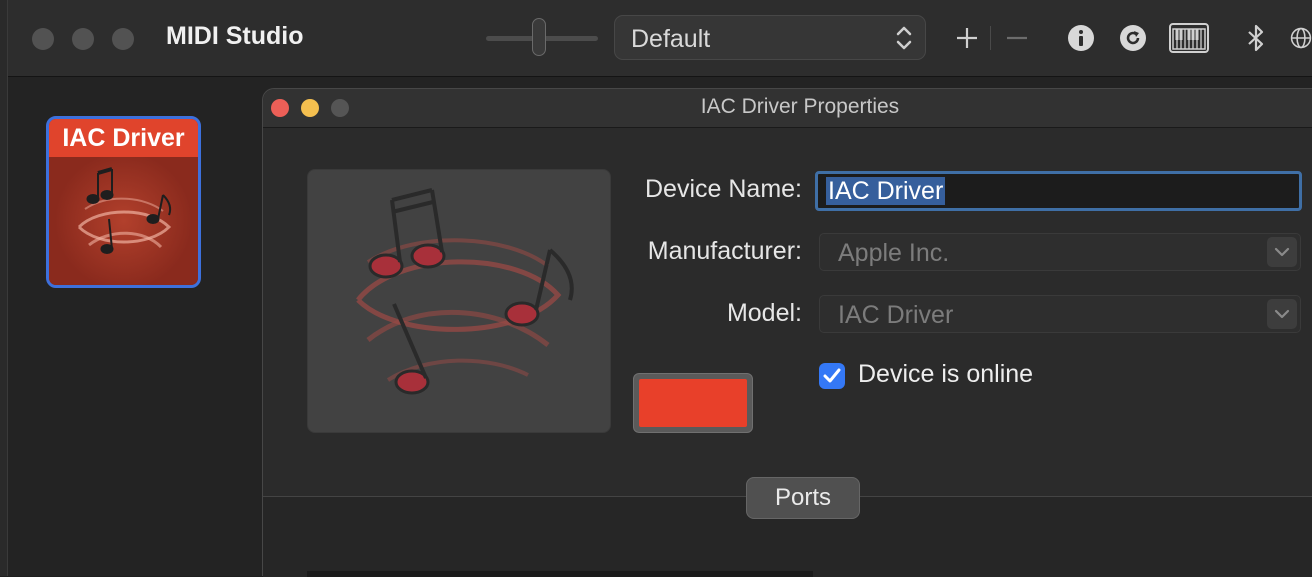 This screenshot has height=577, width=1312. Describe the element at coordinates (1060, 252) in the screenshot. I see `manufacturer-field: Apple Inc.` at that location.